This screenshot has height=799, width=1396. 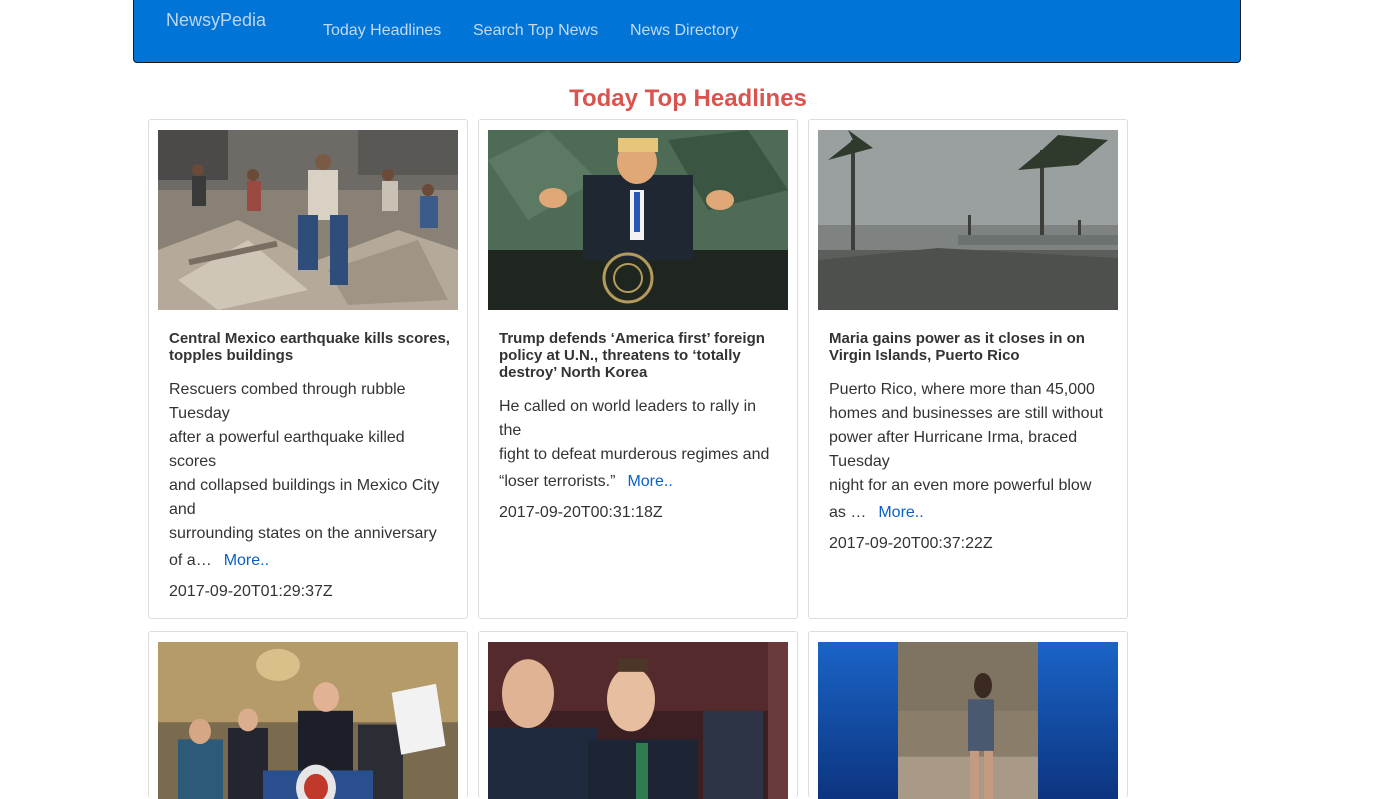 I want to click on description-line: homes and businesses are still without, so click(x=966, y=413).